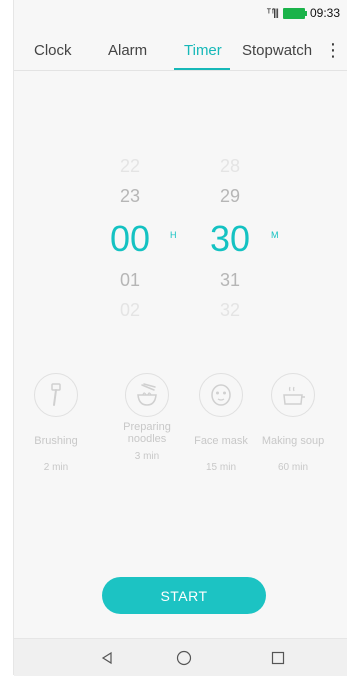  Describe the element at coordinates (293, 395) in the screenshot. I see `soup-pot-icon` at that location.